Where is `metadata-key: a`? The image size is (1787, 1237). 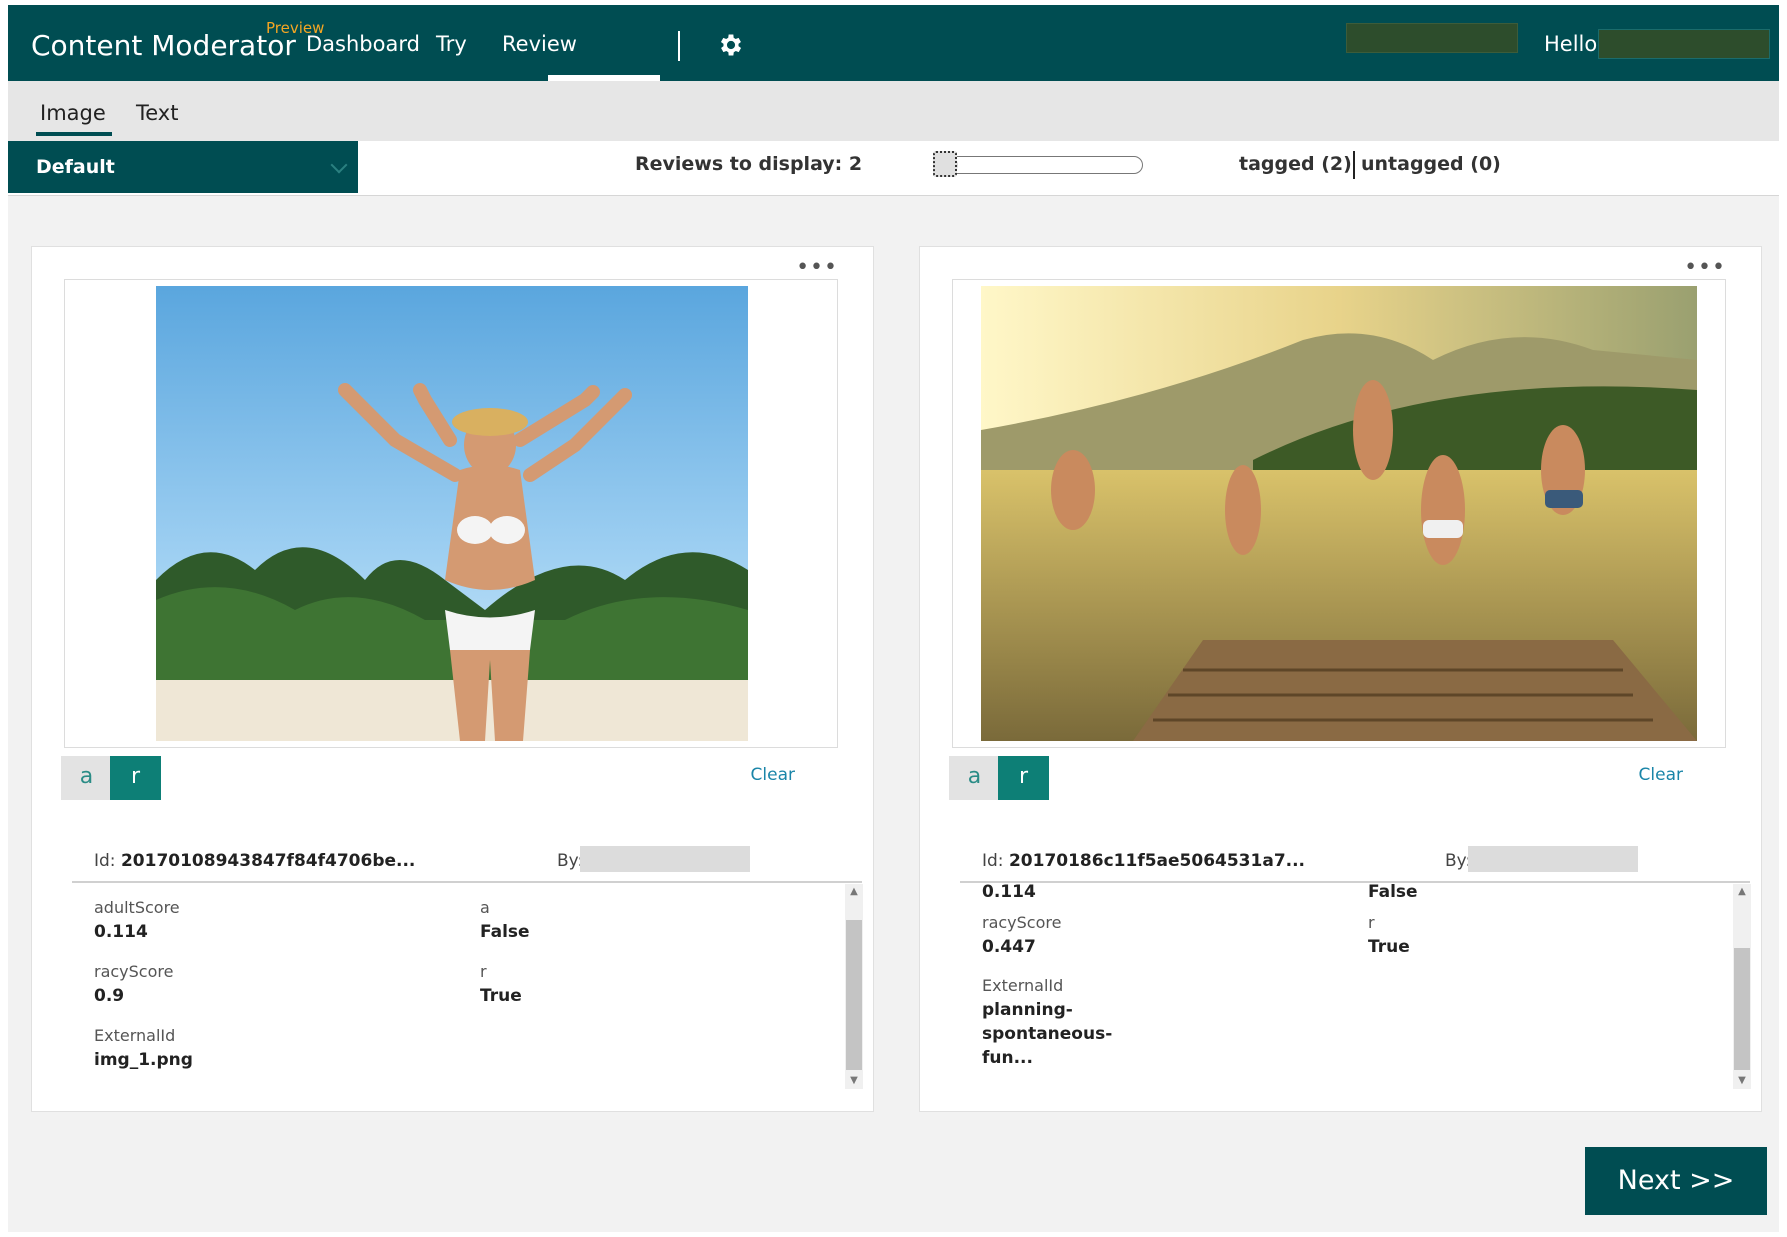
metadata-key: a is located at coordinates (485, 907).